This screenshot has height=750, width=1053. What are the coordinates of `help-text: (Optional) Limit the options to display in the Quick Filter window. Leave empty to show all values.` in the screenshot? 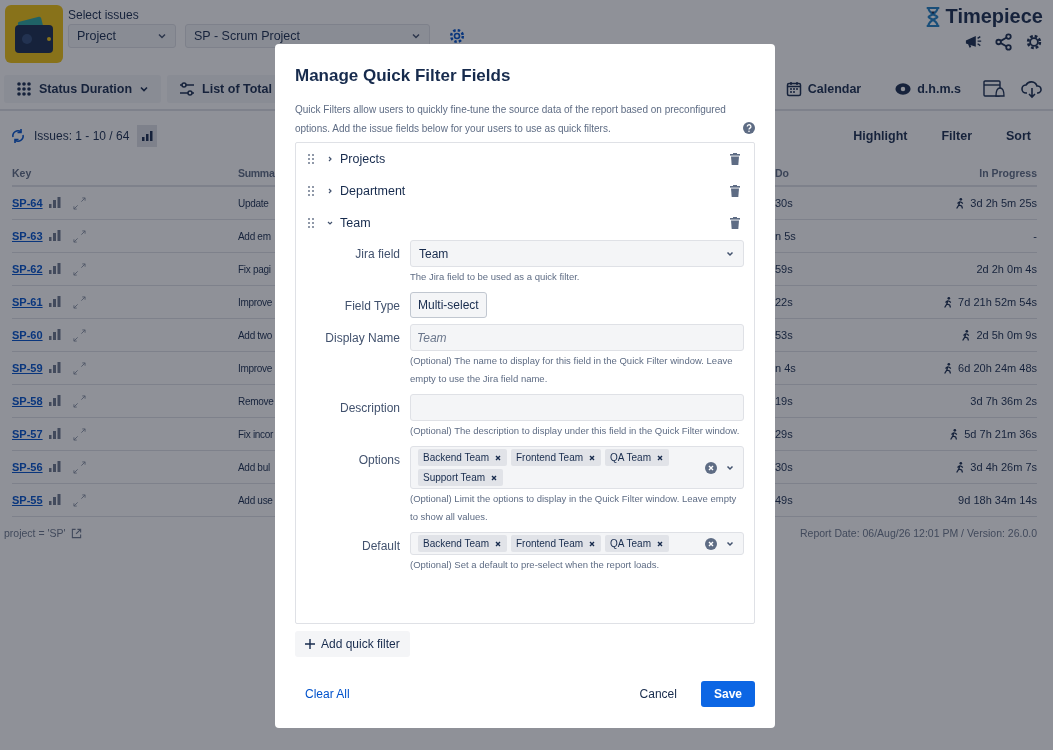 It's located at (574, 508).